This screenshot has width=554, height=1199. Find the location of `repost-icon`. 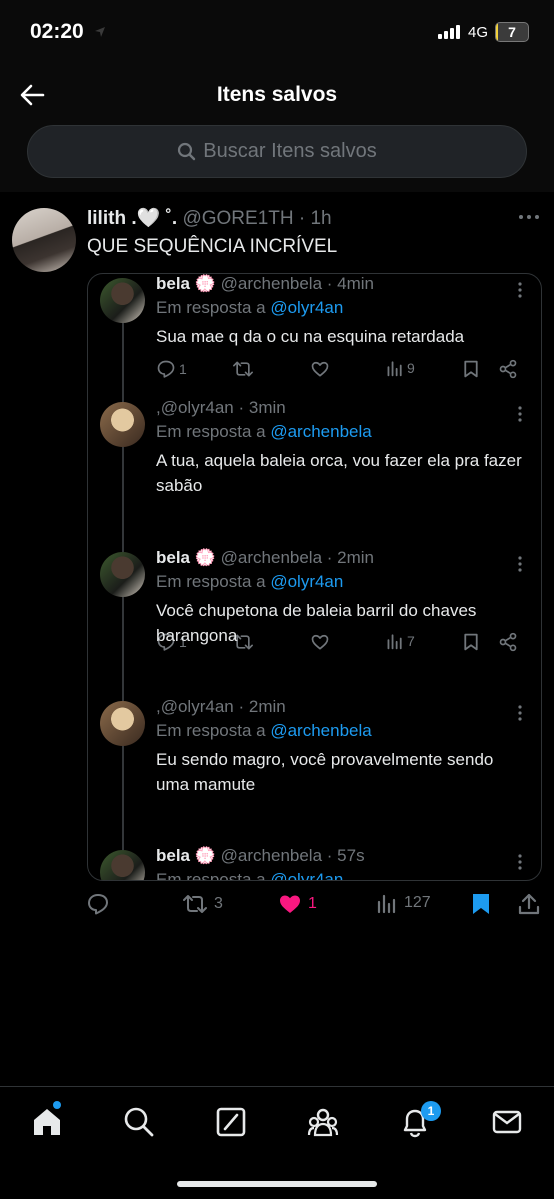

repost-icon is located at coordinates (242, 369).